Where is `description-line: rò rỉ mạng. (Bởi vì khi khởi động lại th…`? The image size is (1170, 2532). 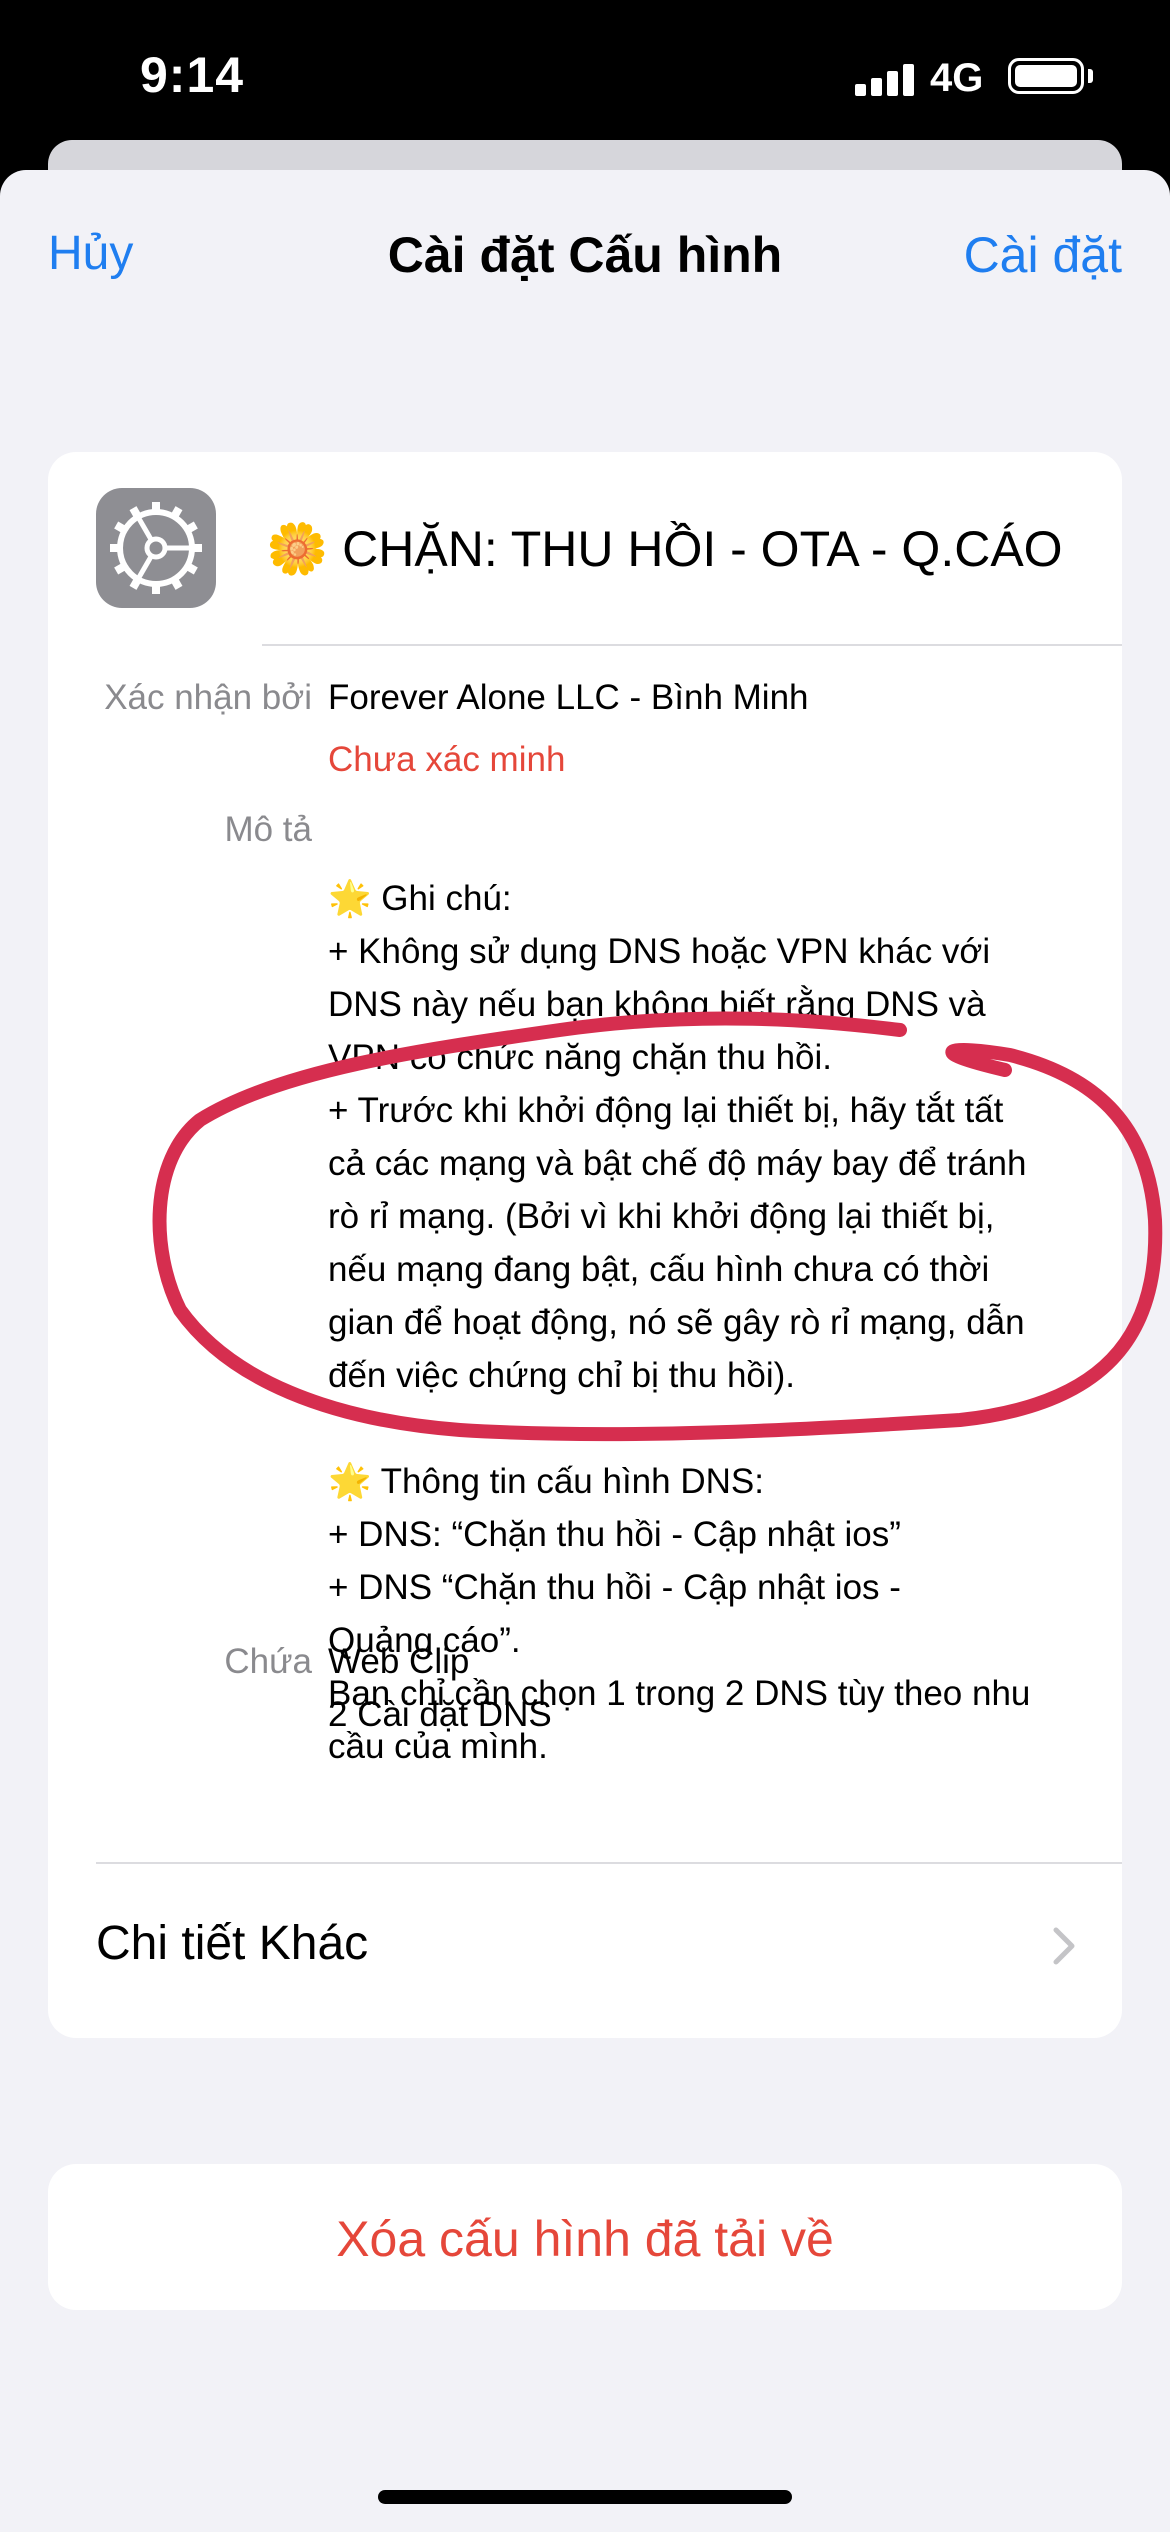 description-line: rò rỉ mạng. (Bởi vì khi khởi động lại th… is located at coordinates (661, 1216).